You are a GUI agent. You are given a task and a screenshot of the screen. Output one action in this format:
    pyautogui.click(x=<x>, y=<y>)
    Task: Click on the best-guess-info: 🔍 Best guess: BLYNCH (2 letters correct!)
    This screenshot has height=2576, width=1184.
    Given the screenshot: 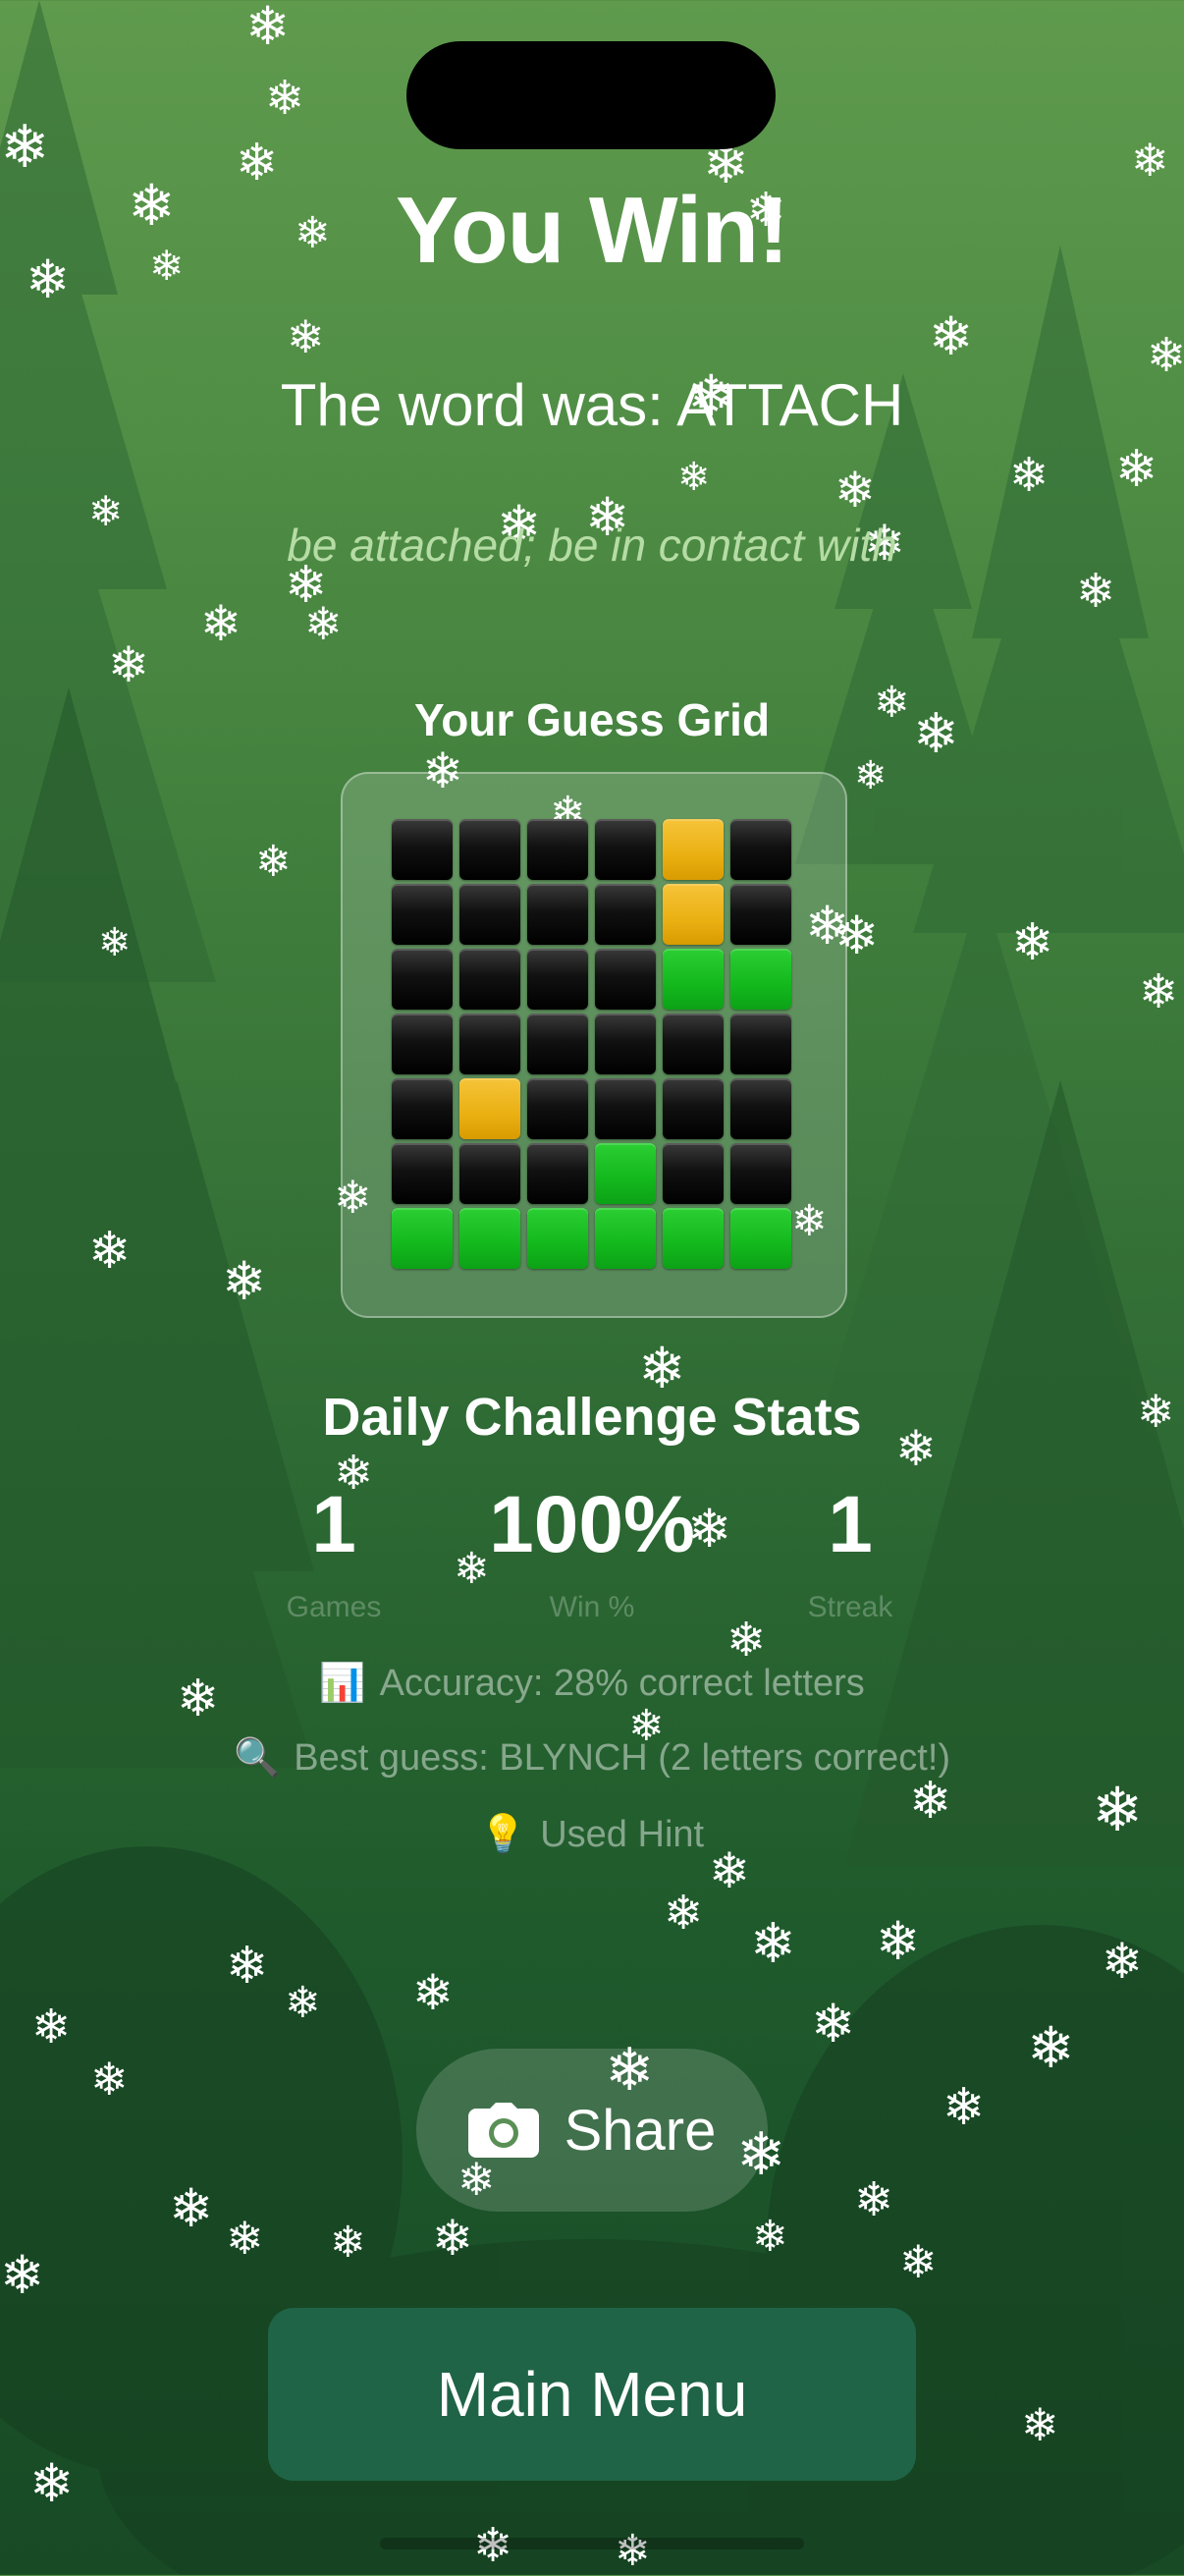 What is the action you would take?
    pyautogui.click(x=592, y=1758)
    